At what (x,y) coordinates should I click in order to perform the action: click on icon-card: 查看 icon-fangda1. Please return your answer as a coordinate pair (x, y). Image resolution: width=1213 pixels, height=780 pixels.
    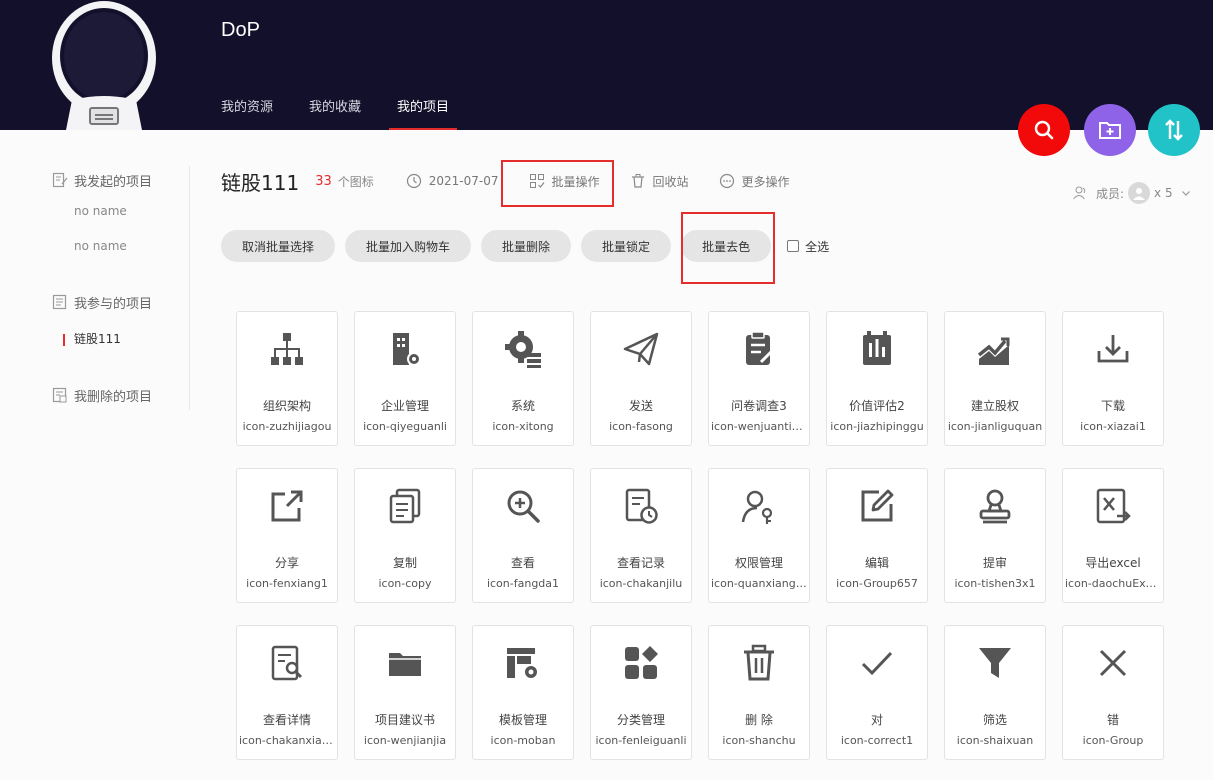
    Looking at the image, I should click on (523, 535).